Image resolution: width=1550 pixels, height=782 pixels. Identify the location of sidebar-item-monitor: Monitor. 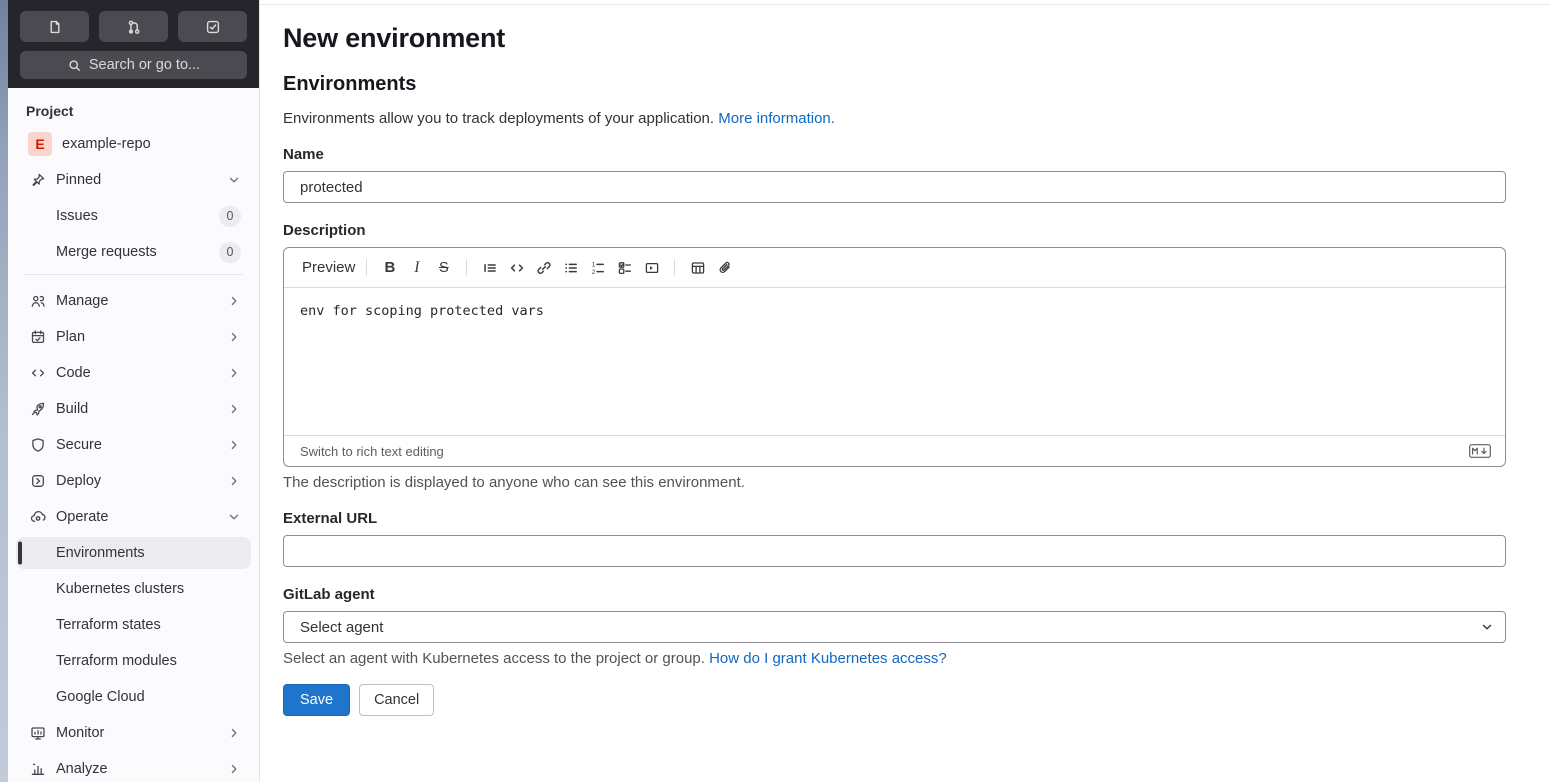
(133, 733).